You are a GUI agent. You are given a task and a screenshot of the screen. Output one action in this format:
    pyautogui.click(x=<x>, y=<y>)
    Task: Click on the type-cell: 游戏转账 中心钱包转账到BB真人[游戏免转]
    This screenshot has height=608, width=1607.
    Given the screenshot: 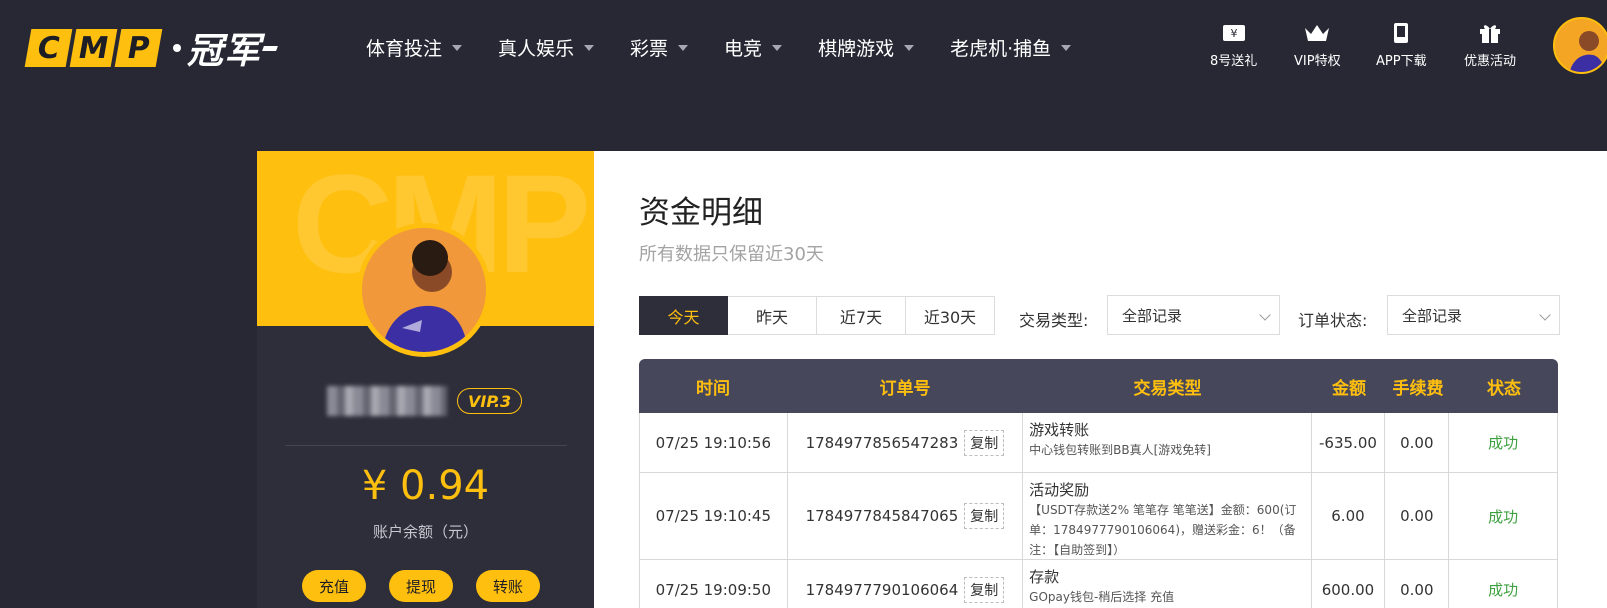 What is the action you would take?
    pyautogui.click(x=1167, y=442)
    